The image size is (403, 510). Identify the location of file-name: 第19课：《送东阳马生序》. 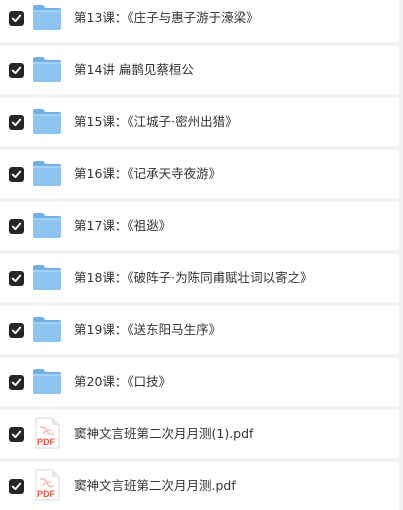
(147, 330).